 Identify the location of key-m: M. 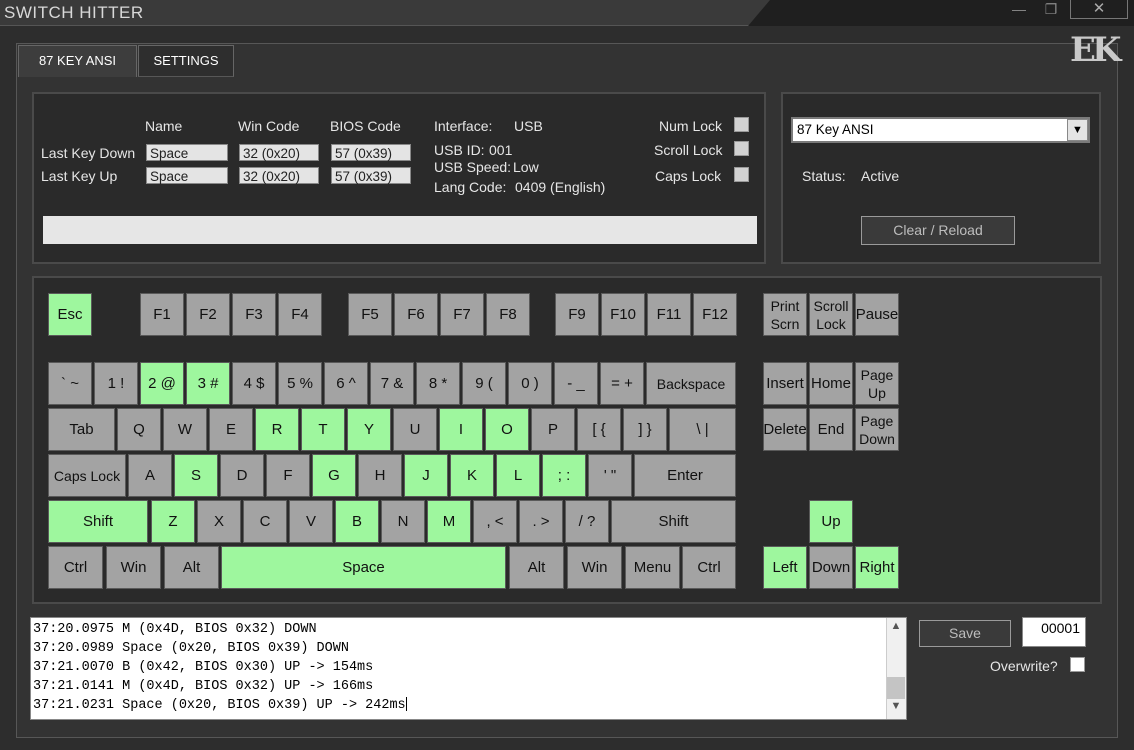
(449, 521).